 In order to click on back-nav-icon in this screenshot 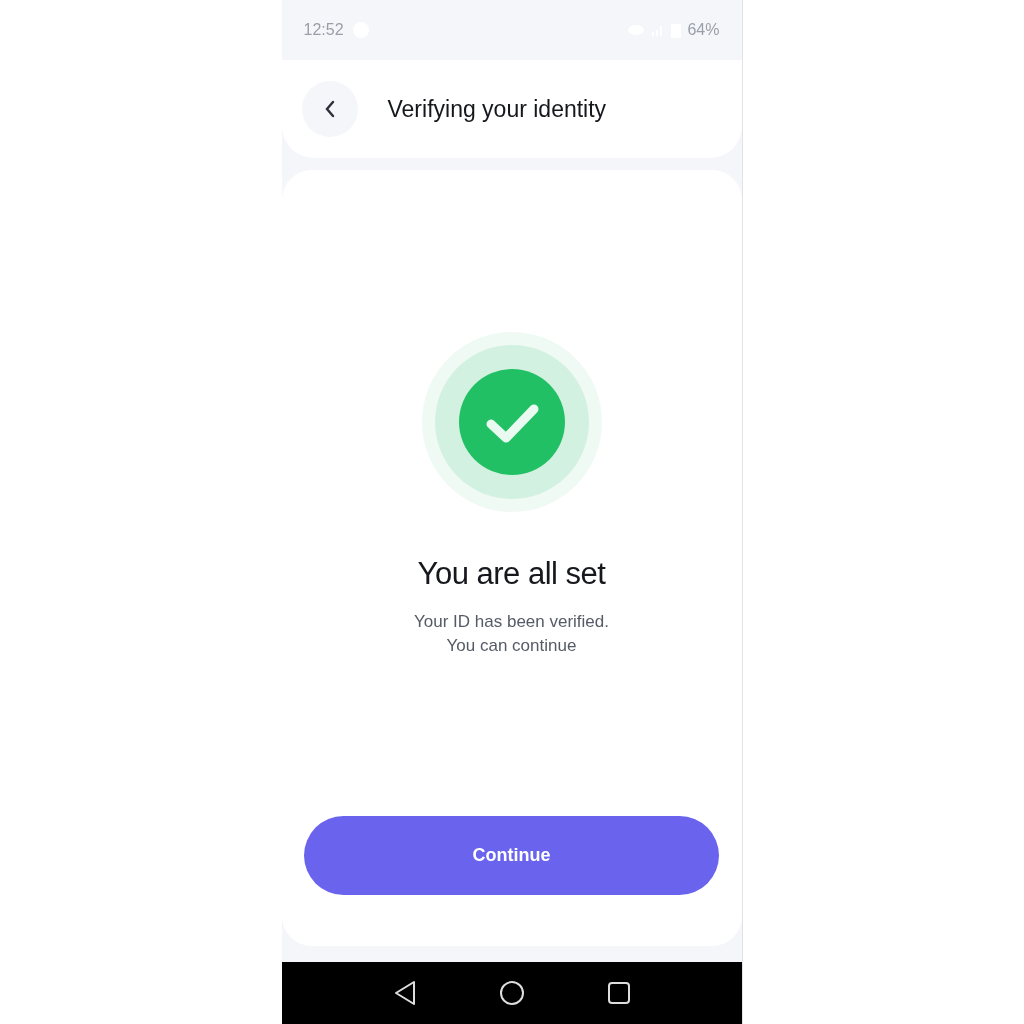, I will do `click(404, 993)`.